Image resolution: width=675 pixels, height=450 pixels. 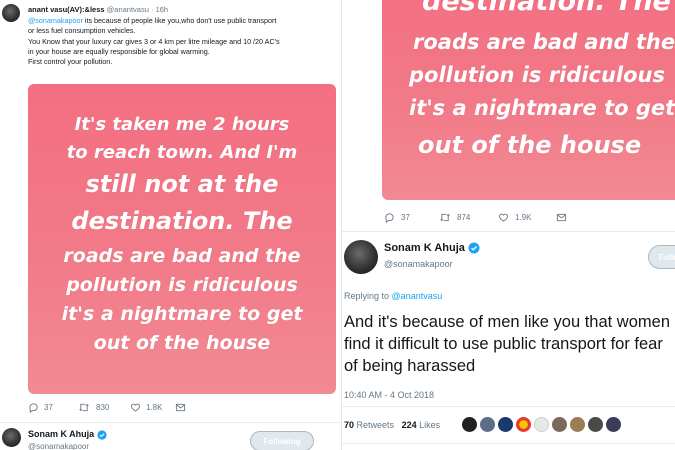 I want to click on reply-count-right: 37, so click(x=405, y=217).